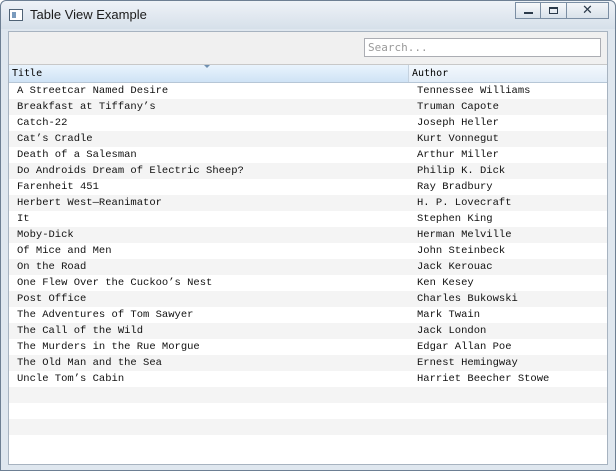 This screenshot has height=471, width=616. What do you see at coordinates (508, 107) in the screenshot?
I see `cell-author: Truman Capote` at bounding box center [508, 107].